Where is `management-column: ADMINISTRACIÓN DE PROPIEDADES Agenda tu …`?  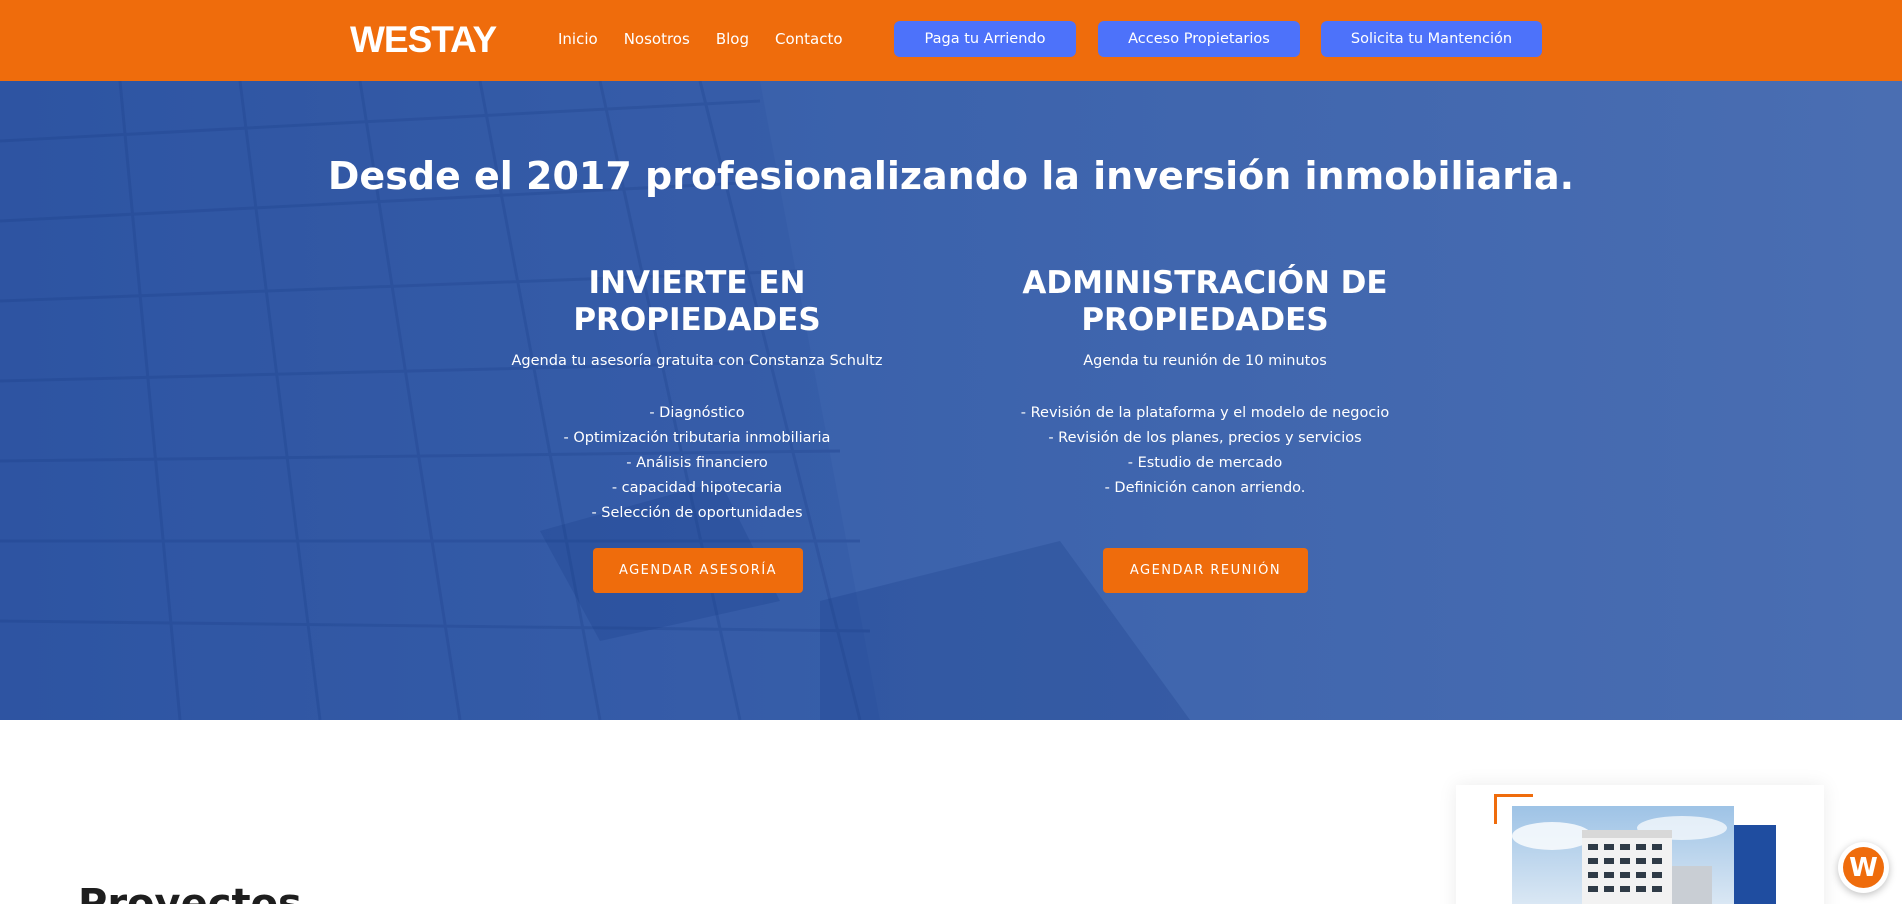 management-column: ADMINISTRACIÓN DE PROPIEDADES Agenda tu … is located at coordinates (1205, 383).